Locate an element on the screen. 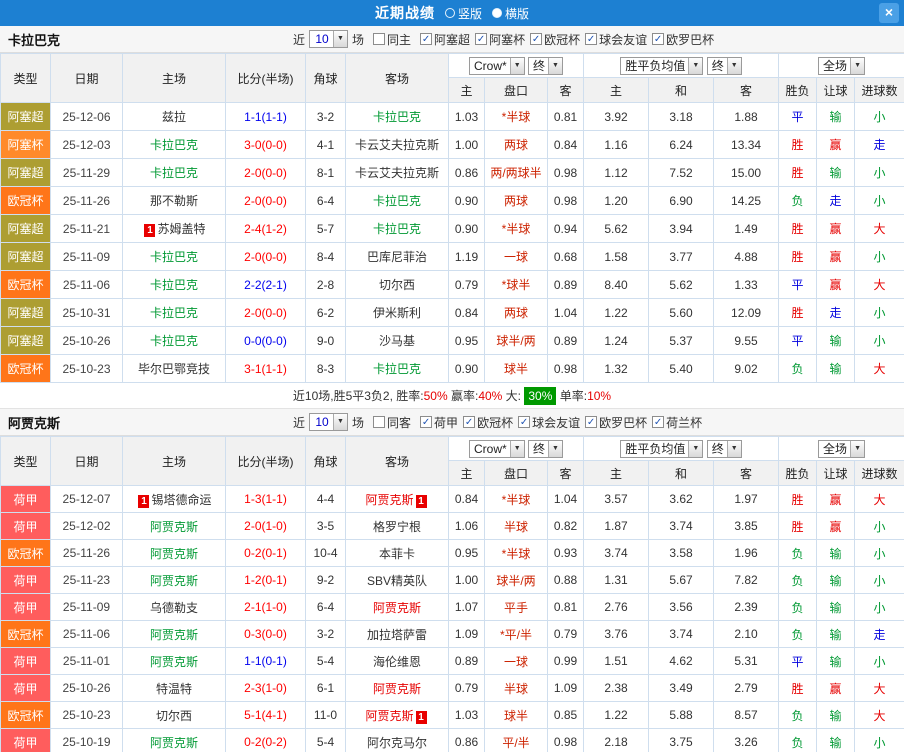  team-name: 苏姆盖特 is located at coordinates (181, 229).